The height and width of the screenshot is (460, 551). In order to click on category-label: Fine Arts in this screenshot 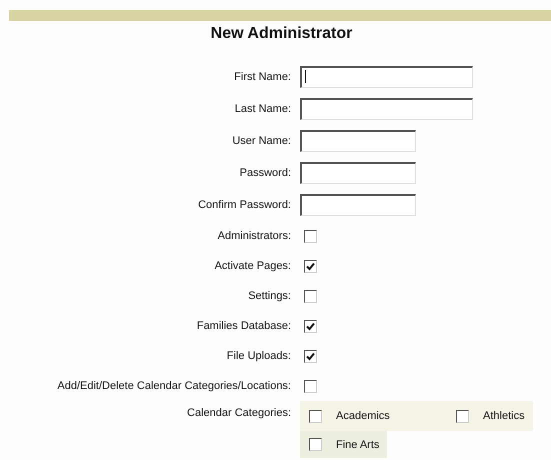, I will do `click(358, 444)`.